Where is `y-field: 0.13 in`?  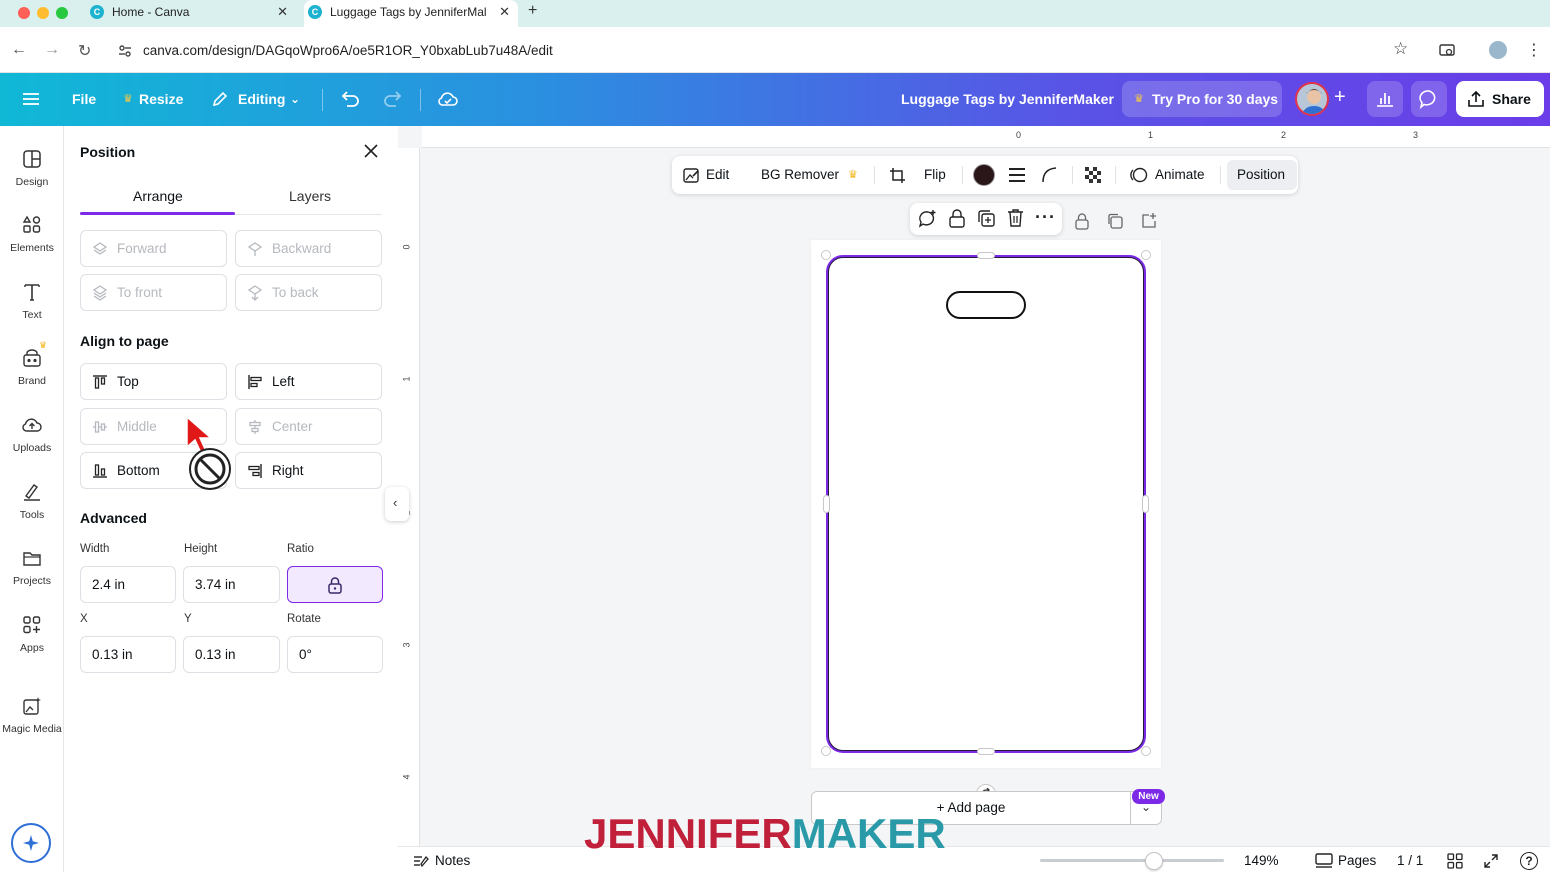
y-field: 0.13 in is located at coordinates (231, 654).